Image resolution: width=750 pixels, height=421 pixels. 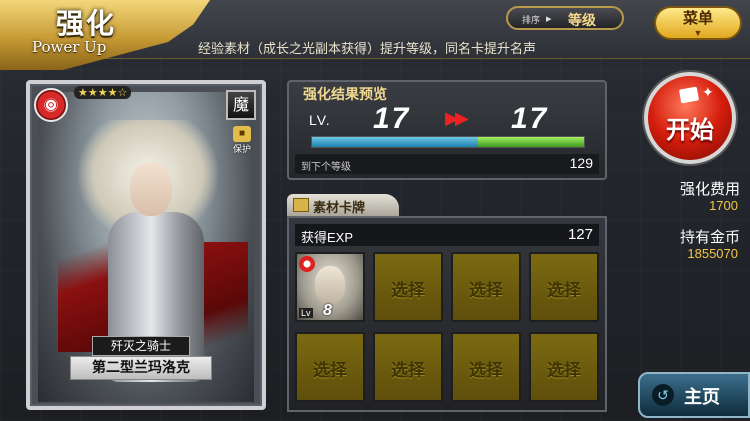 I want to click on gold-label: 持有金币, so click(x=709, y=237).